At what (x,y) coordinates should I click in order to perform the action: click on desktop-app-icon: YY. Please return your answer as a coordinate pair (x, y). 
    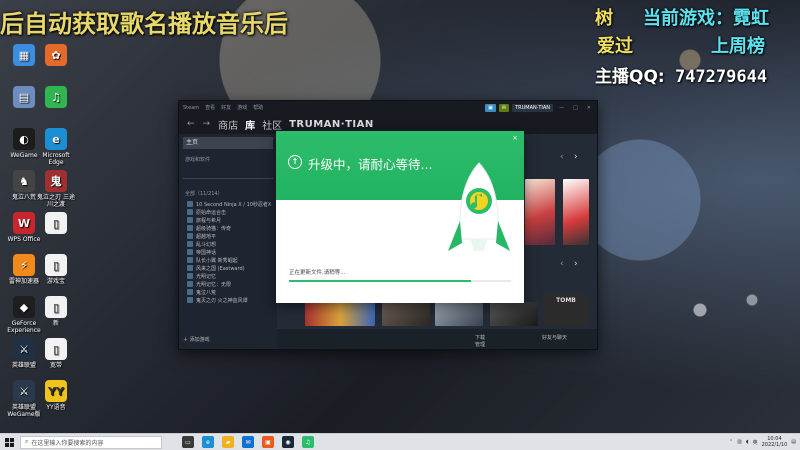
    Looking at the image, I should click on (56, 391).